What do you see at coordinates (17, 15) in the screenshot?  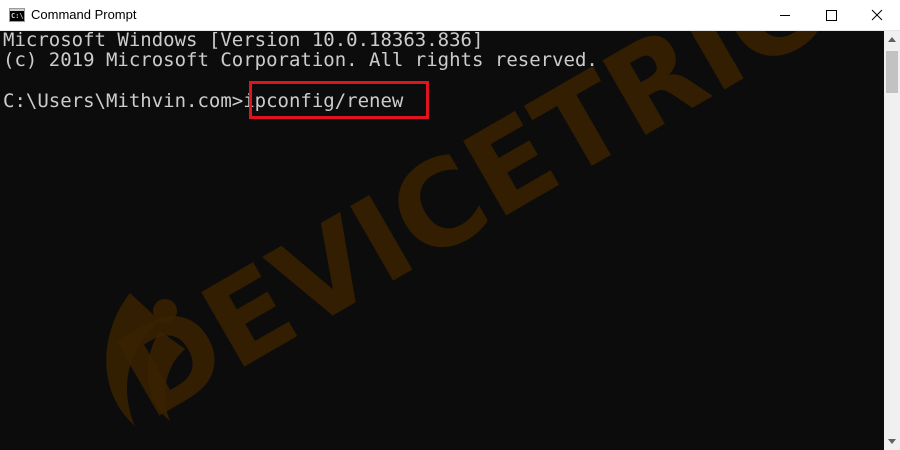 I see `cmd-icon: C:\` at bounding box center [17, 15].